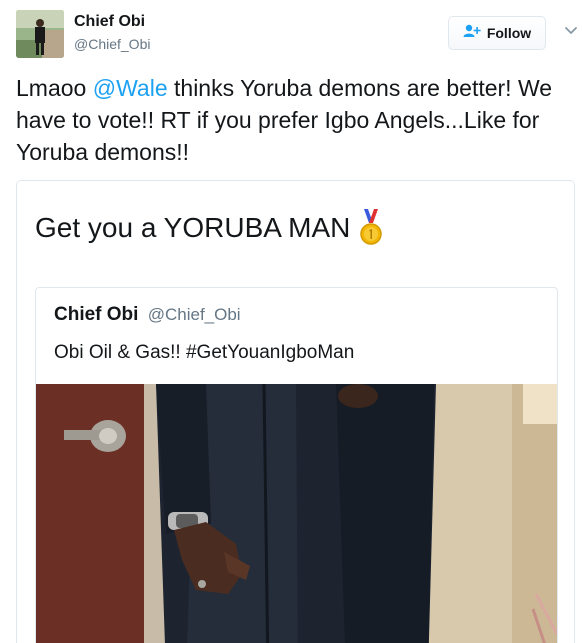  Describe the element at coordinates (472, 33) in the screenshot. I see `add-user-icon` at that location.